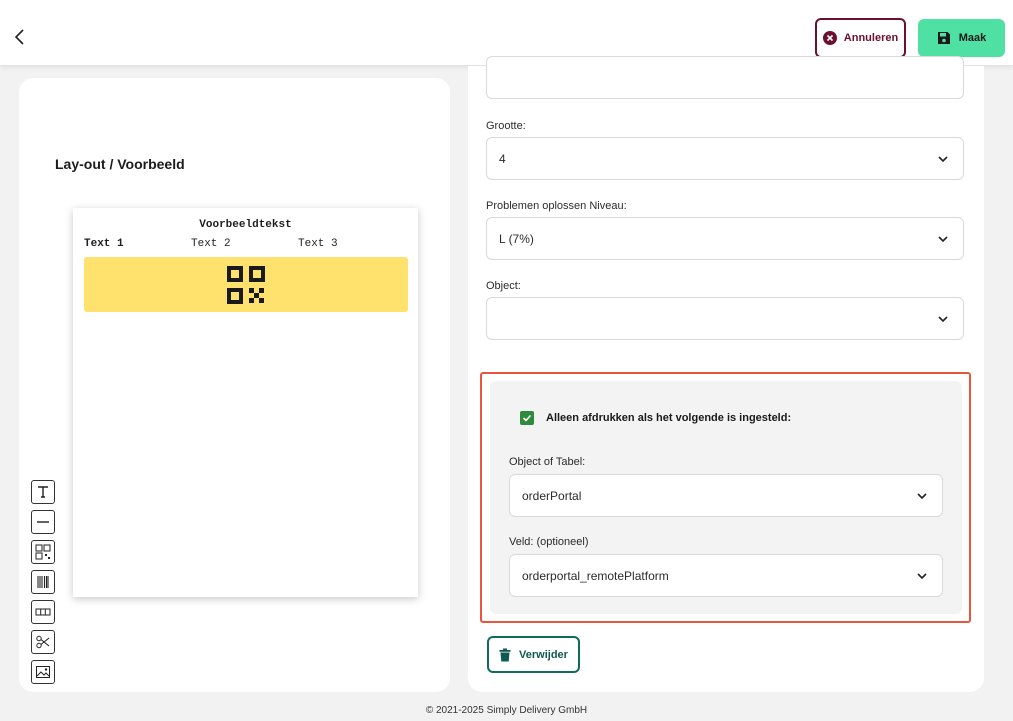 The width and height of the screenshot is (1013, 721). I want to click on cut-tool, so click(43, 642).